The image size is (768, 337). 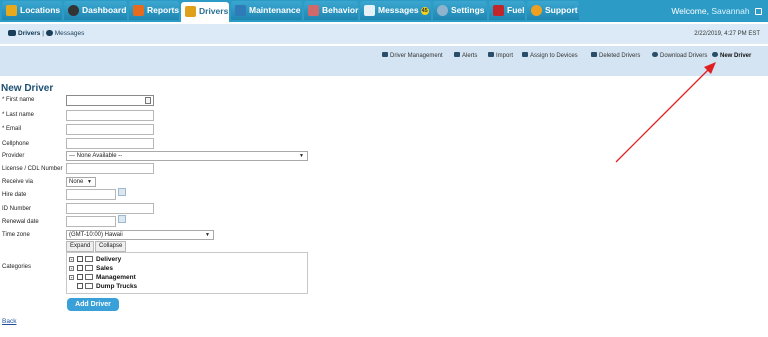 What do you see at coordinates (730, 11) in the screenshot?
I see `user-name-link: Savannah` at bounding box center [730, 11].